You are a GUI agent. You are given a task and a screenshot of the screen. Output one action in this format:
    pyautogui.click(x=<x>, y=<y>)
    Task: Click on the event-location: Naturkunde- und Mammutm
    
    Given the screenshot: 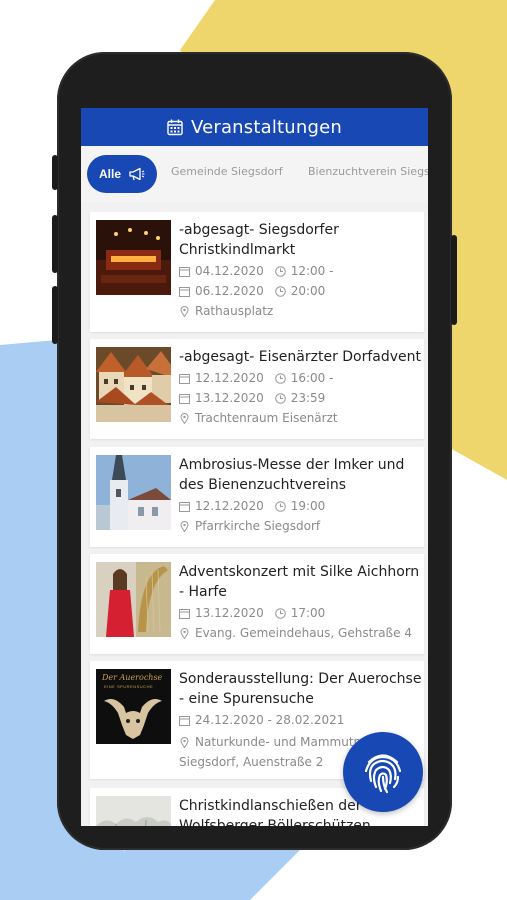 What is the action you would take?
    pyautogui.click(x=280, y=742)
    